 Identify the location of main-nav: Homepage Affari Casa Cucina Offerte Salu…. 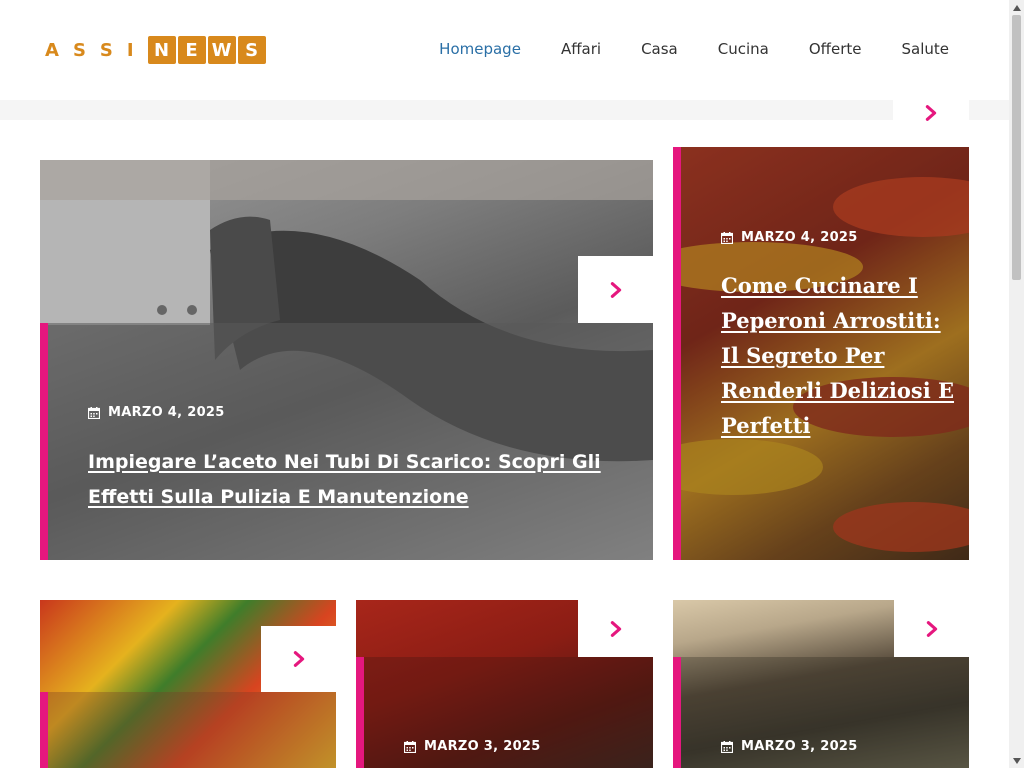
(674, 49).